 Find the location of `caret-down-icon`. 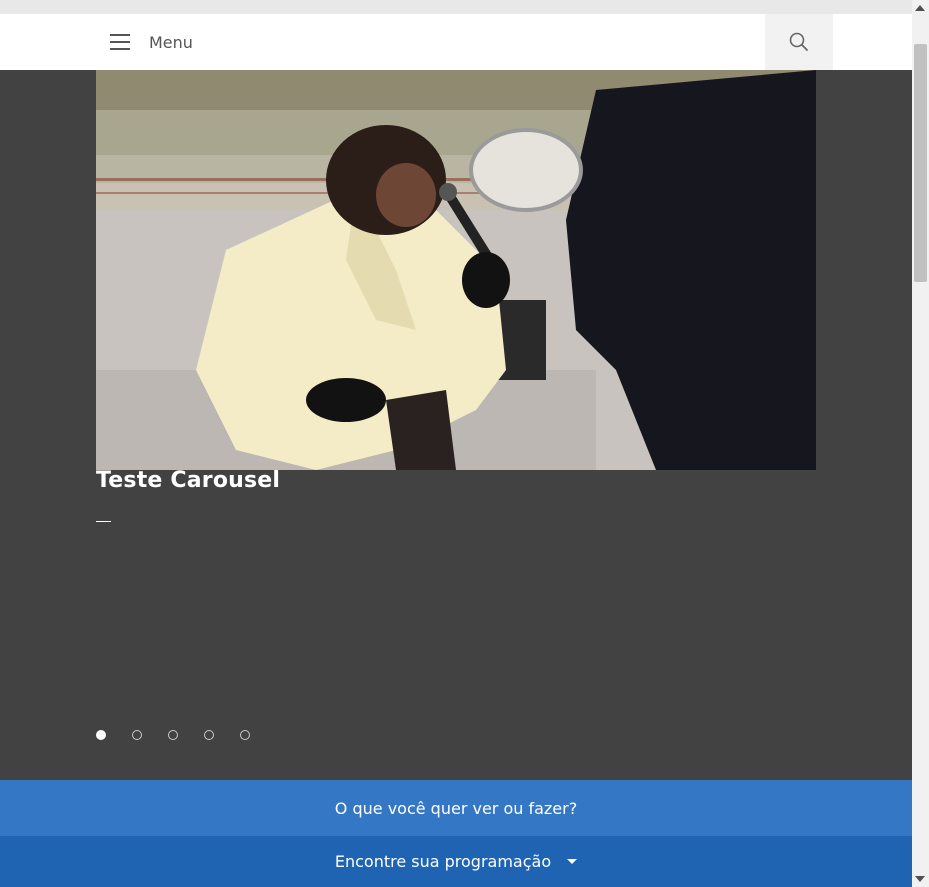

caret-down-icon is located at coordinates (572, 861).